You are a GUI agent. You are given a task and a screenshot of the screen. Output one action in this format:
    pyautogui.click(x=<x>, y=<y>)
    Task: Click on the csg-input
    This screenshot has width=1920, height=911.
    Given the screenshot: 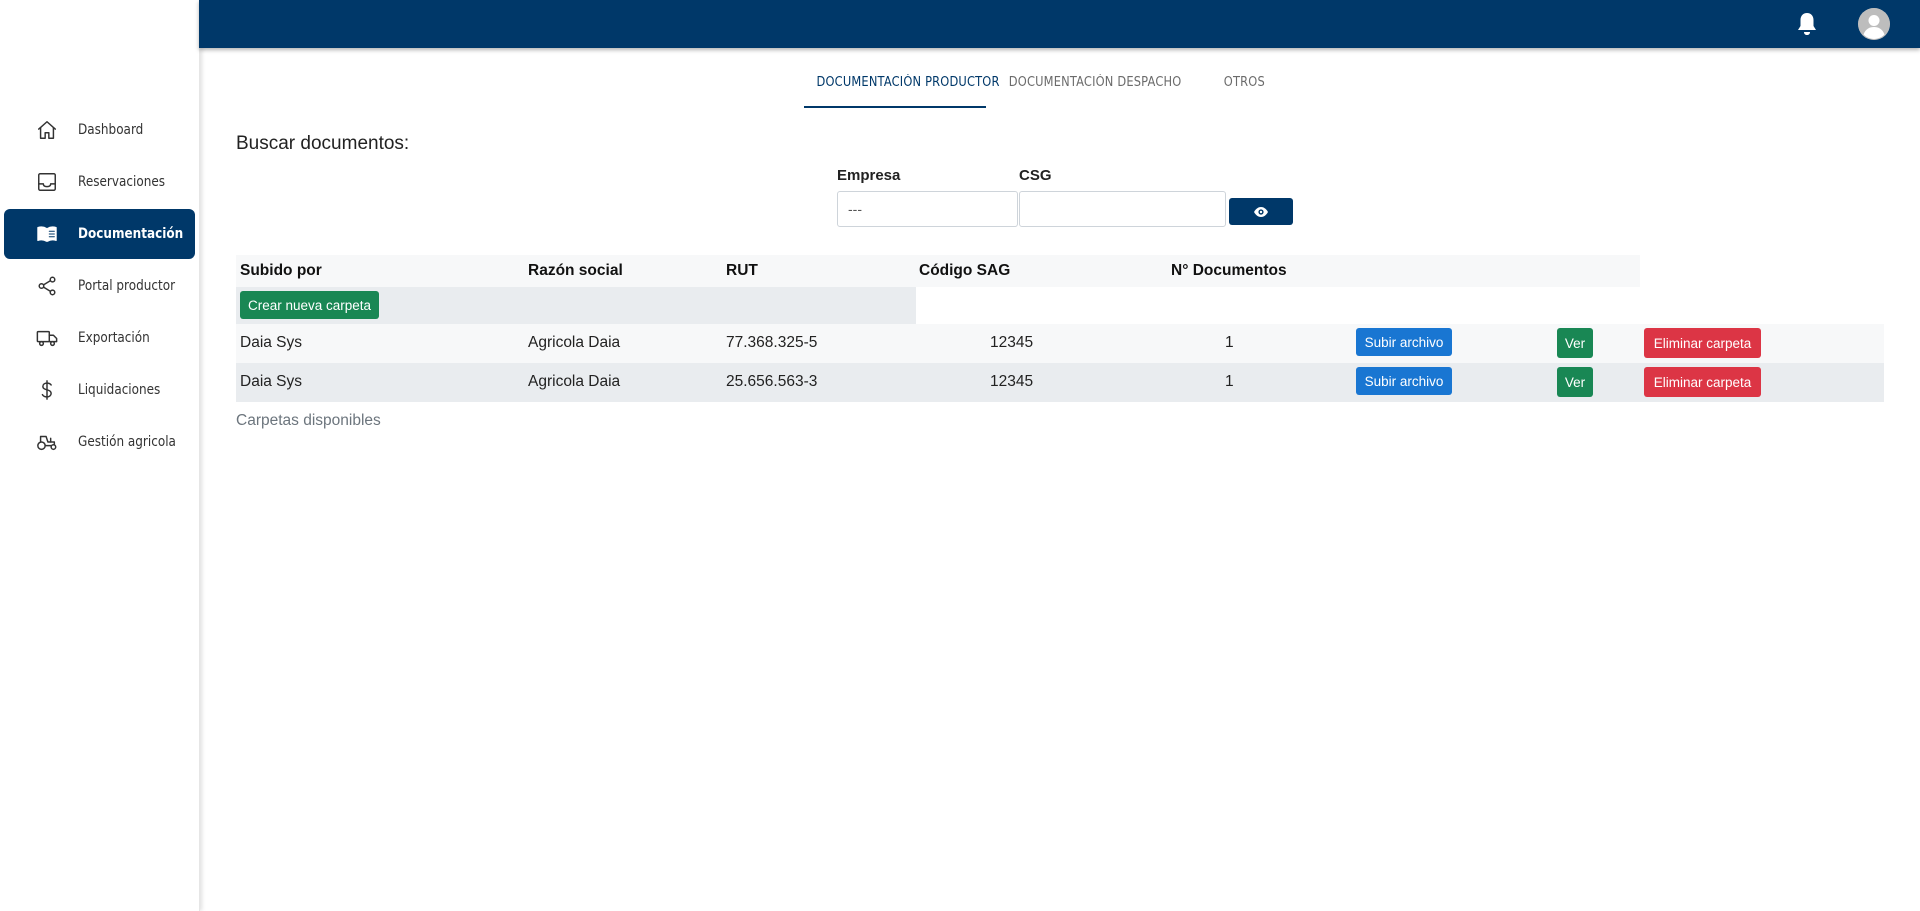 What is the action you would take?
    pyautogui.click(x=1122, y=209)
    